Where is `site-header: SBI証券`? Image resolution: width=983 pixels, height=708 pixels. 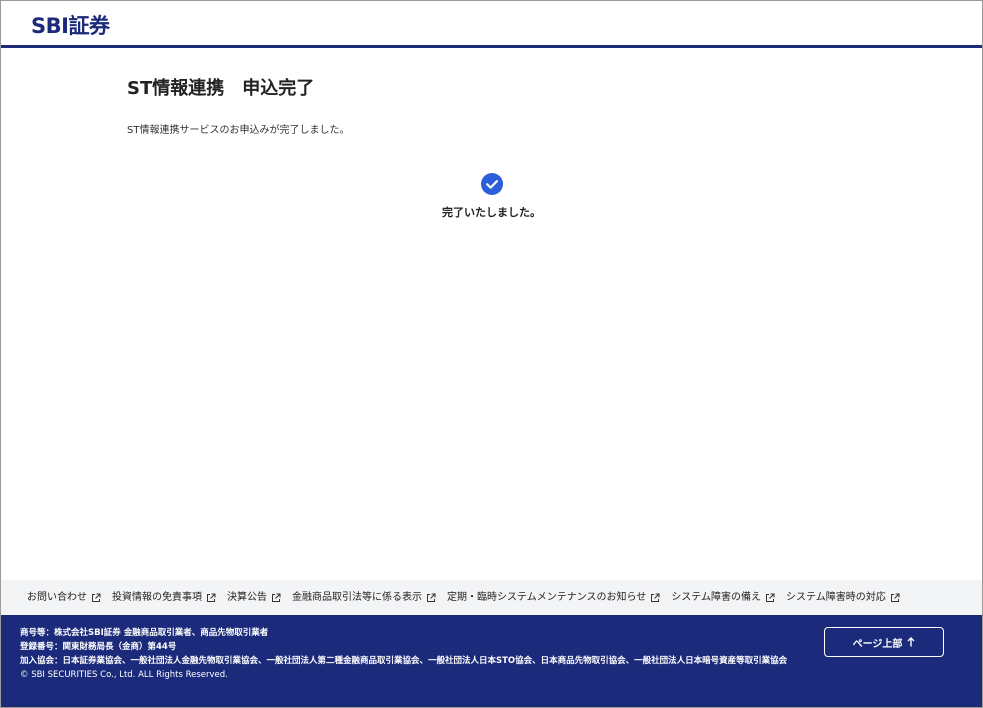
site-header: SBI証券 is located at coordinates (491, 24).